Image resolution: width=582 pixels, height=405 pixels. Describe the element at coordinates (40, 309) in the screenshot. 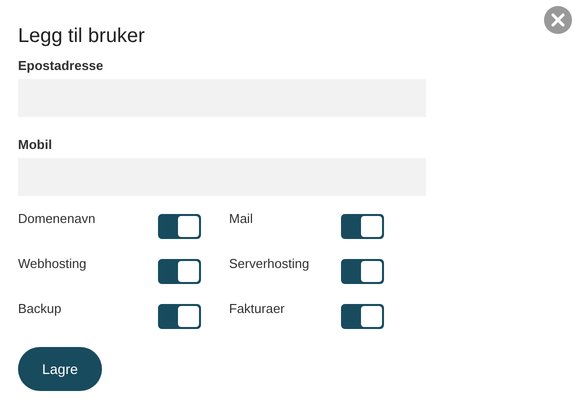

I see `toggle-label: Backup` at that location.